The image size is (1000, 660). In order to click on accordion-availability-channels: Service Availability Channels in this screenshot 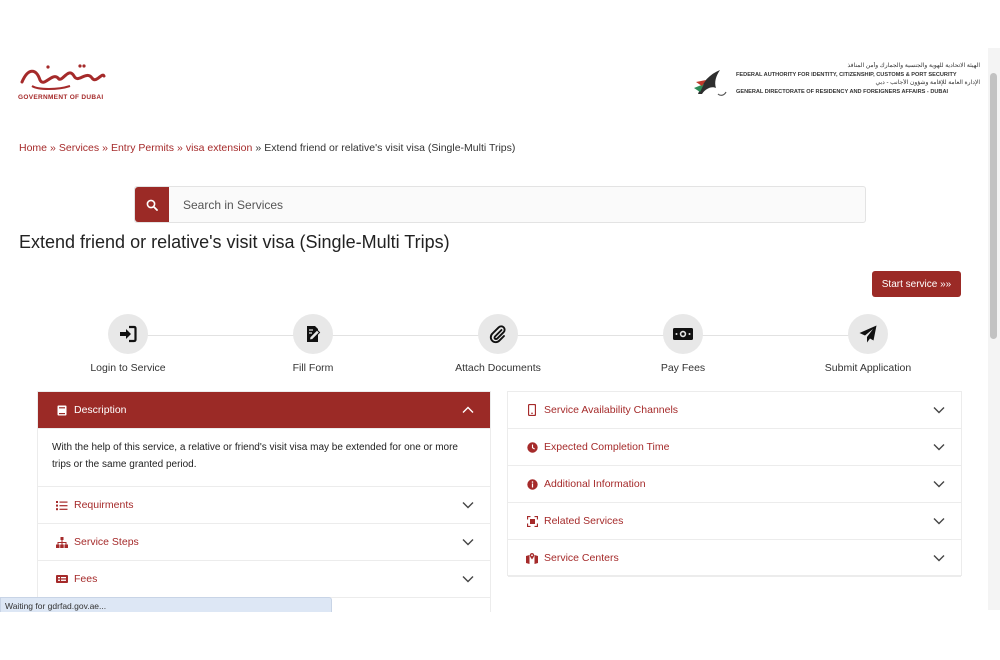, I will do `click(734, 410)`.